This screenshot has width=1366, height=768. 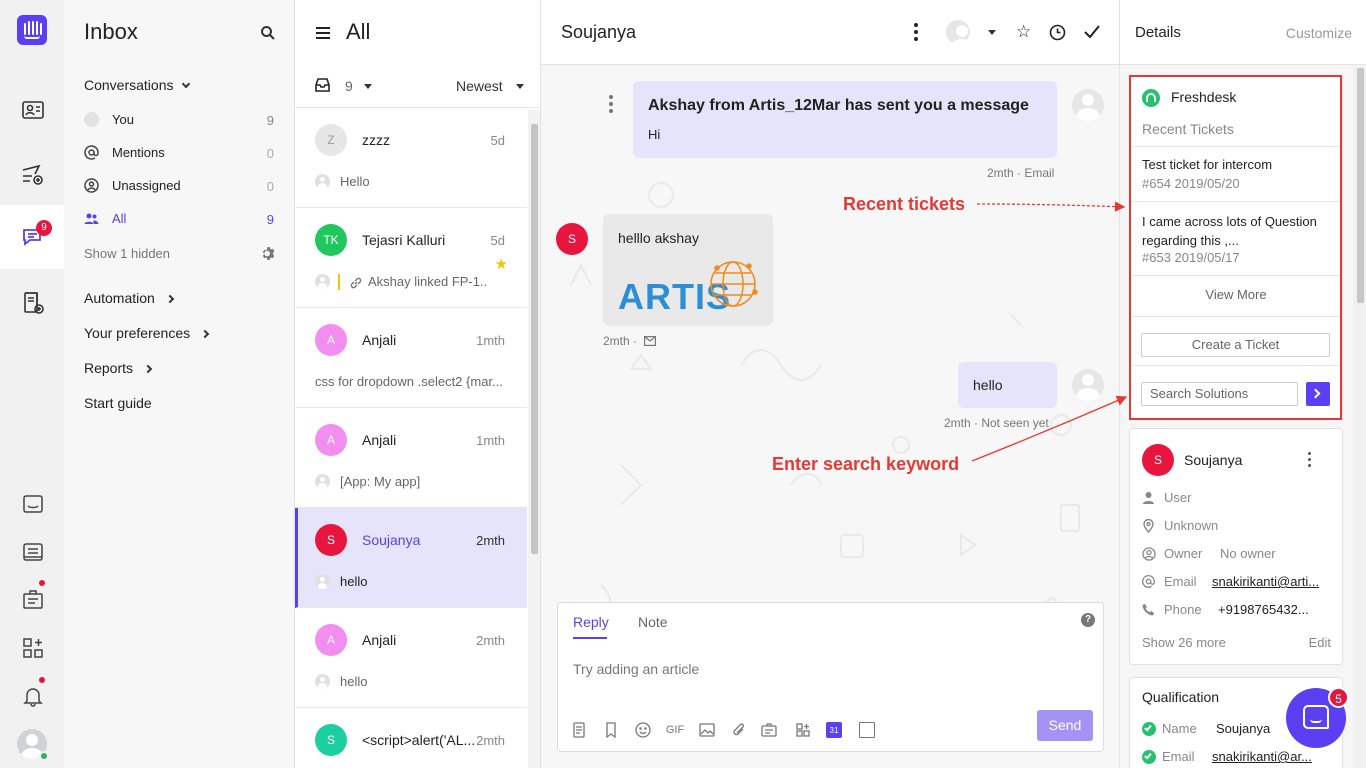 I want to click on sort-select: Newest, so click(x=479, y=86).